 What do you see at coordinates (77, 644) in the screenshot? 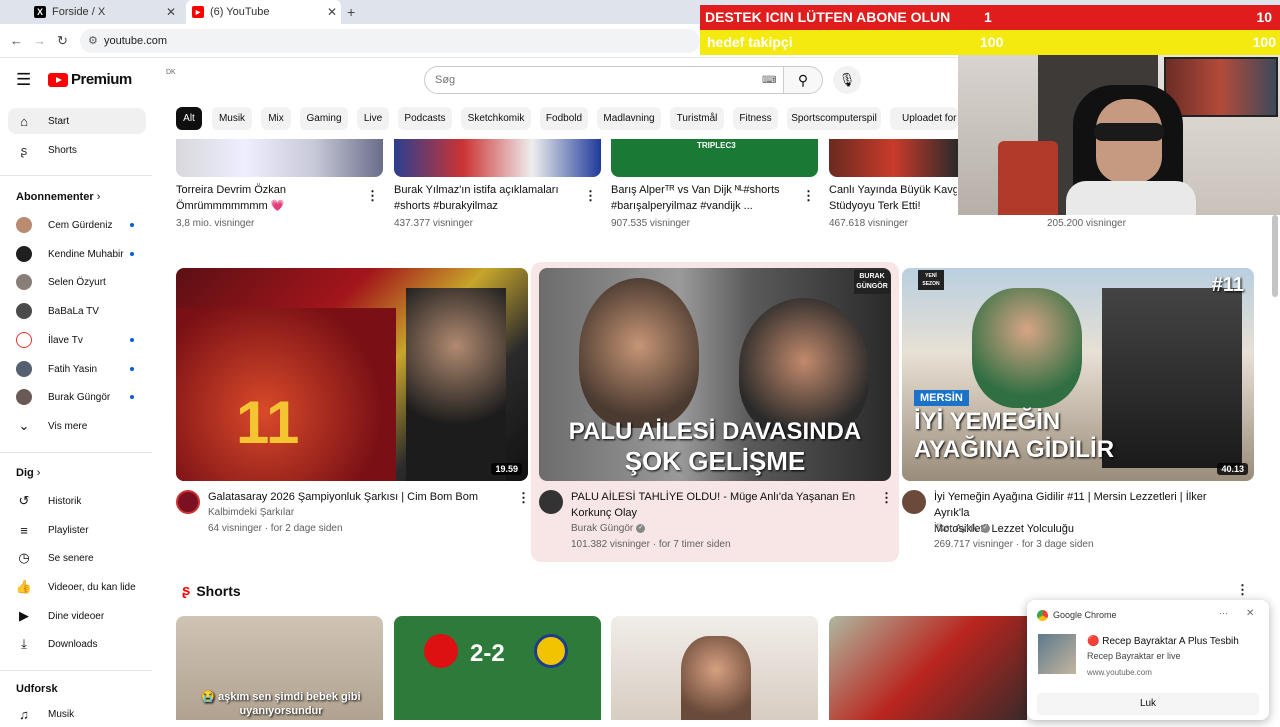
I see `sidebar-item-downloads: ⤓ Downloads` at bounding box center [77, 644].